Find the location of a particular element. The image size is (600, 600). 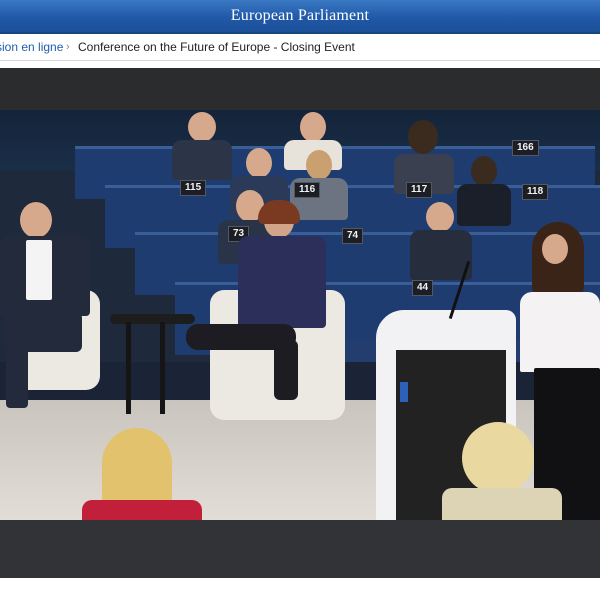

seat-number-badge: 118 is located at coordinates (535, 192).